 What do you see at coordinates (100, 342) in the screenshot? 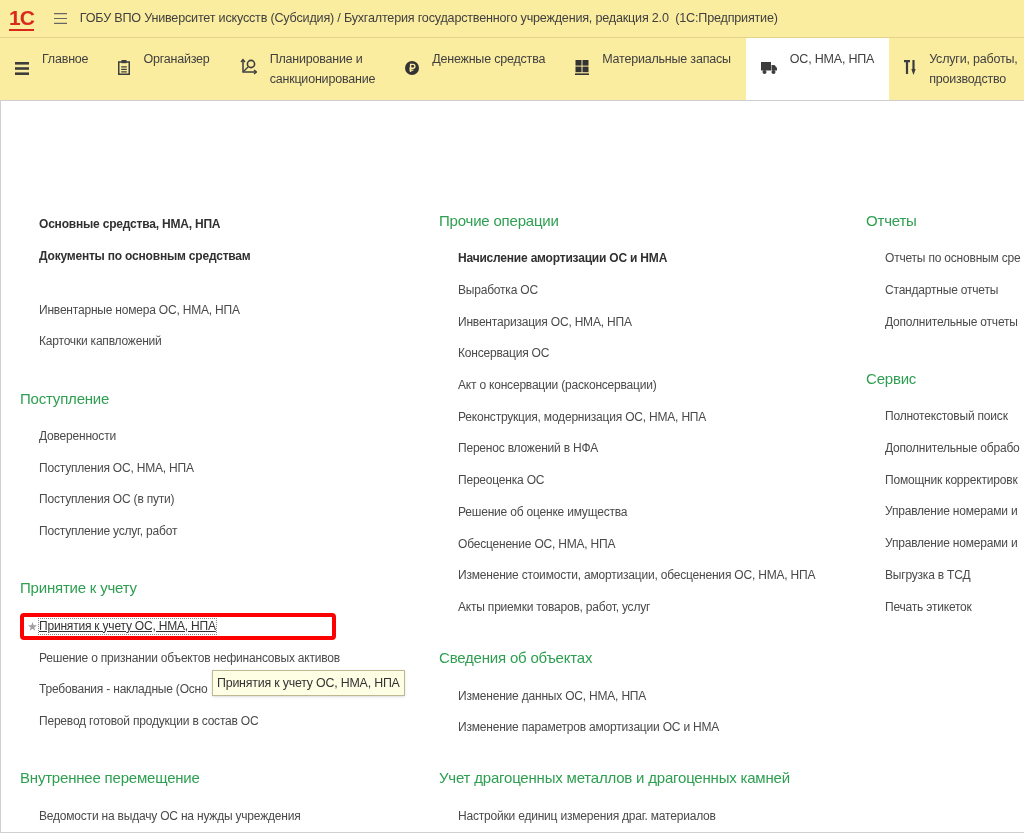
I see `nav-link: Карточки капвложений` at bounding box center [100, 342].